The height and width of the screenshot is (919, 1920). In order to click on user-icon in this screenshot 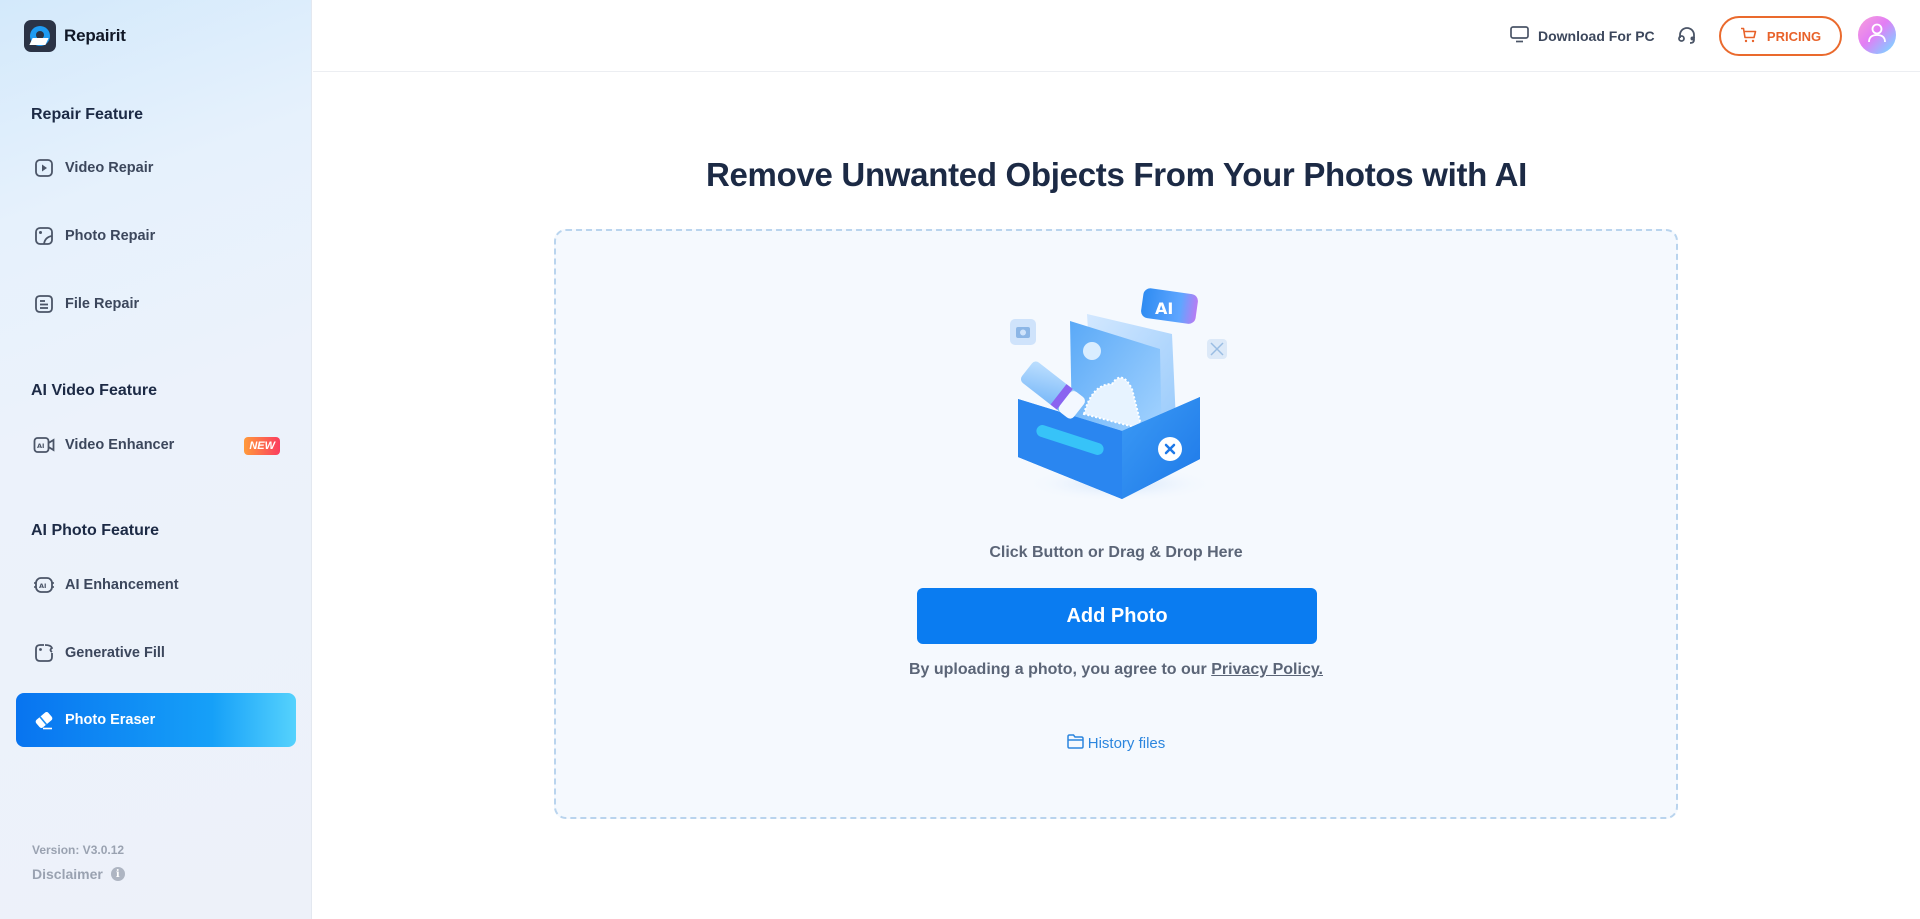, I will do `click(1877, 35)`.